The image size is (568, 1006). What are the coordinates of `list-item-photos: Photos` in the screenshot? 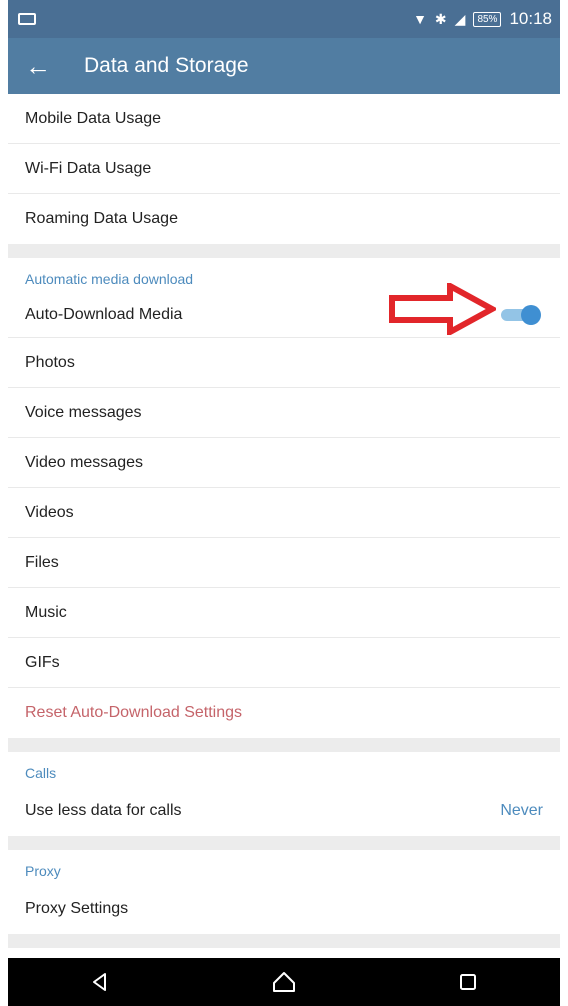 It's located at (284, 363).